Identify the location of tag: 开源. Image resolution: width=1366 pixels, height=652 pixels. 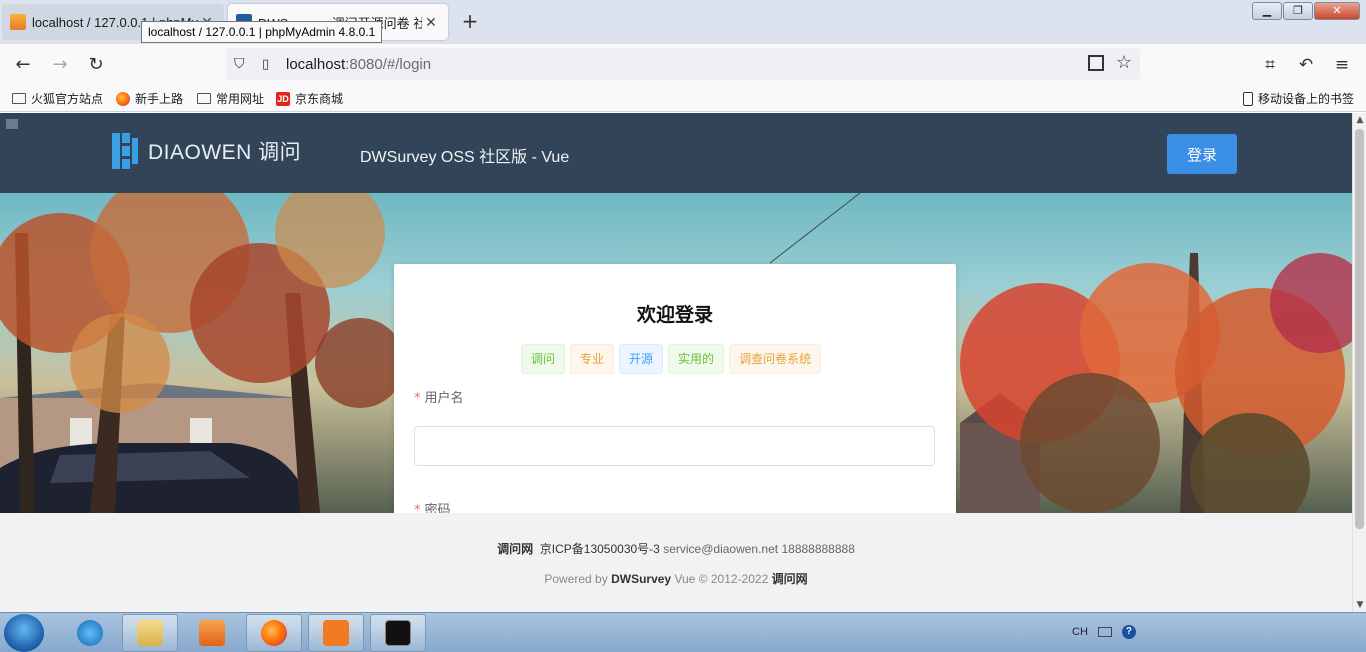
(641, 359).